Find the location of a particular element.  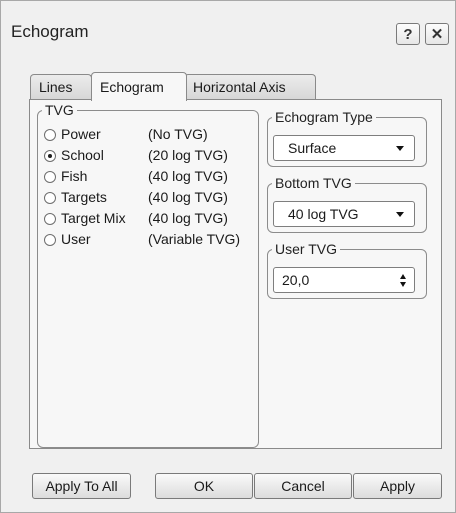

radio-power: Power (No TVG) is located at coordinates (150, 135).